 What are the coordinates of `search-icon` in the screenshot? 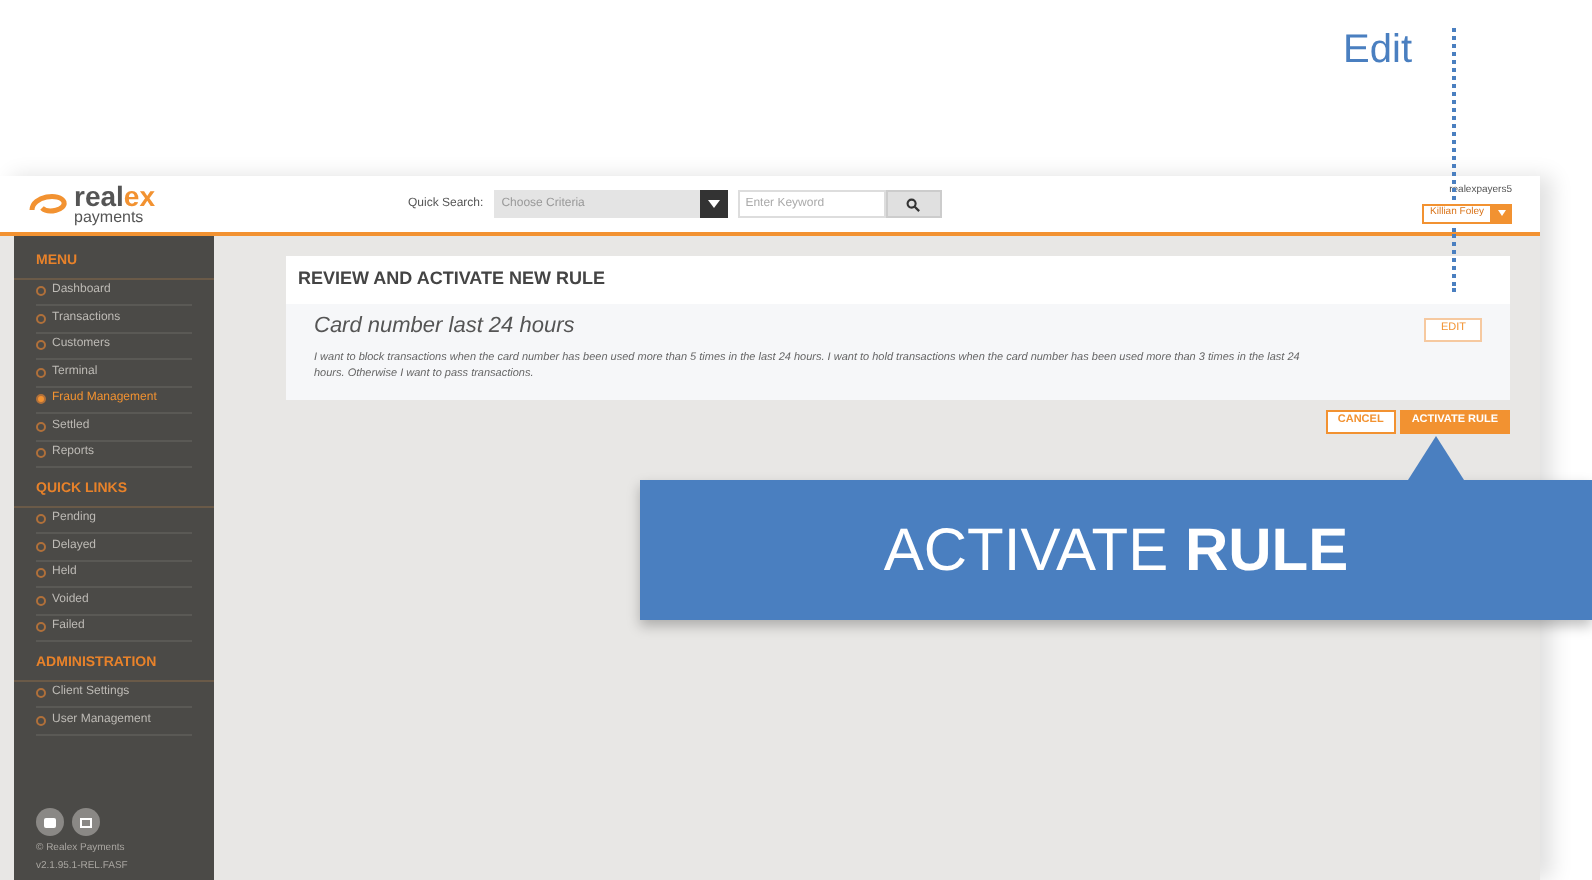 It's located at (913, 204).